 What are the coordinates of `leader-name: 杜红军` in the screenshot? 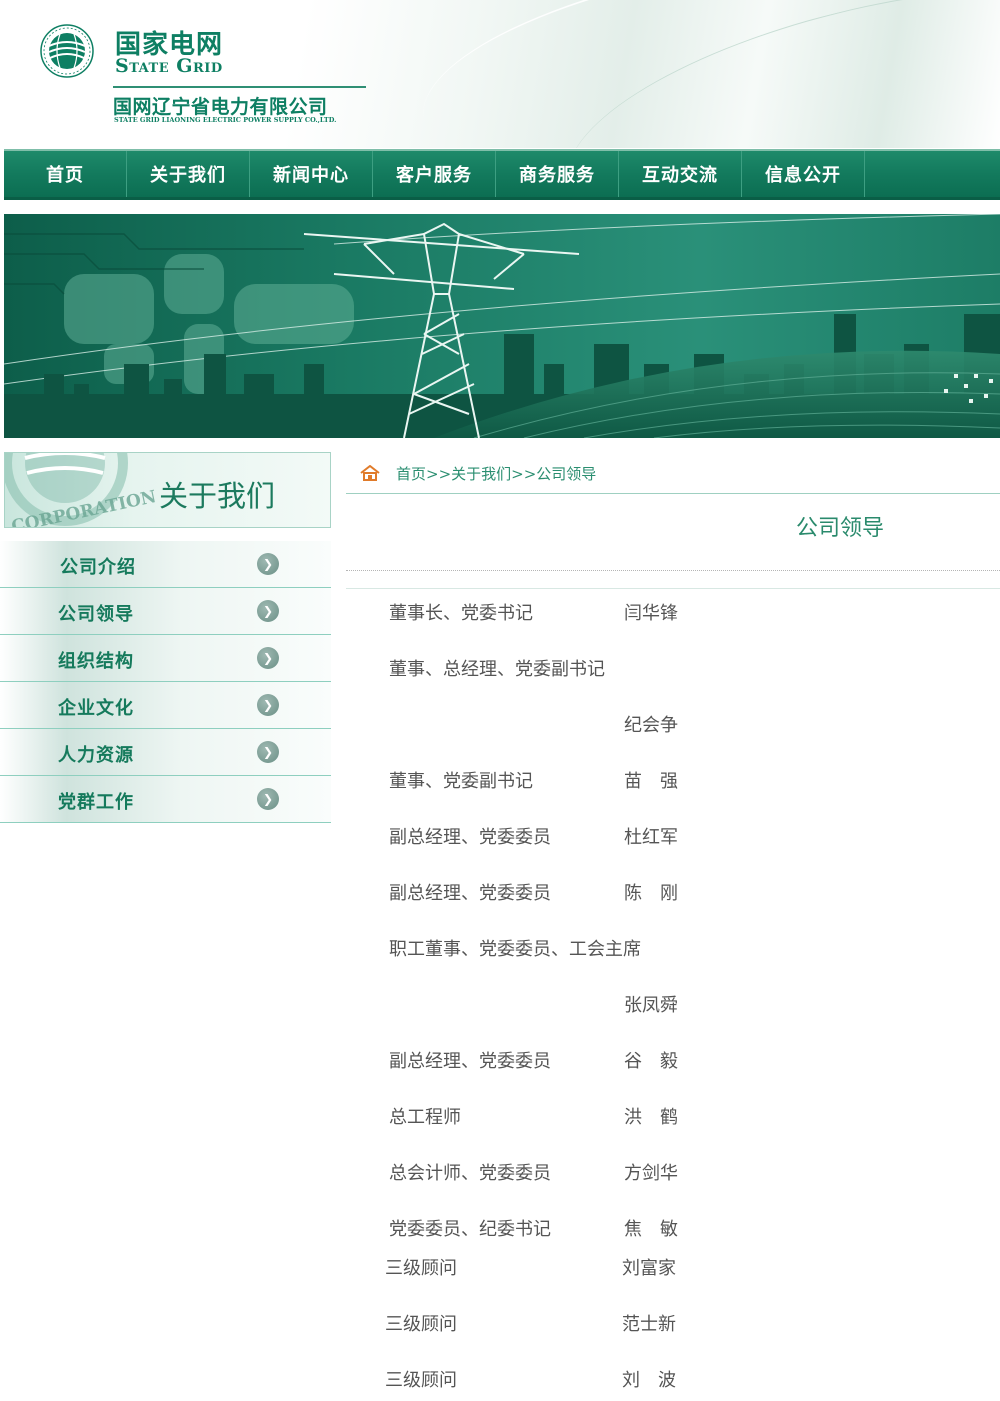 It's located at (651, 837).